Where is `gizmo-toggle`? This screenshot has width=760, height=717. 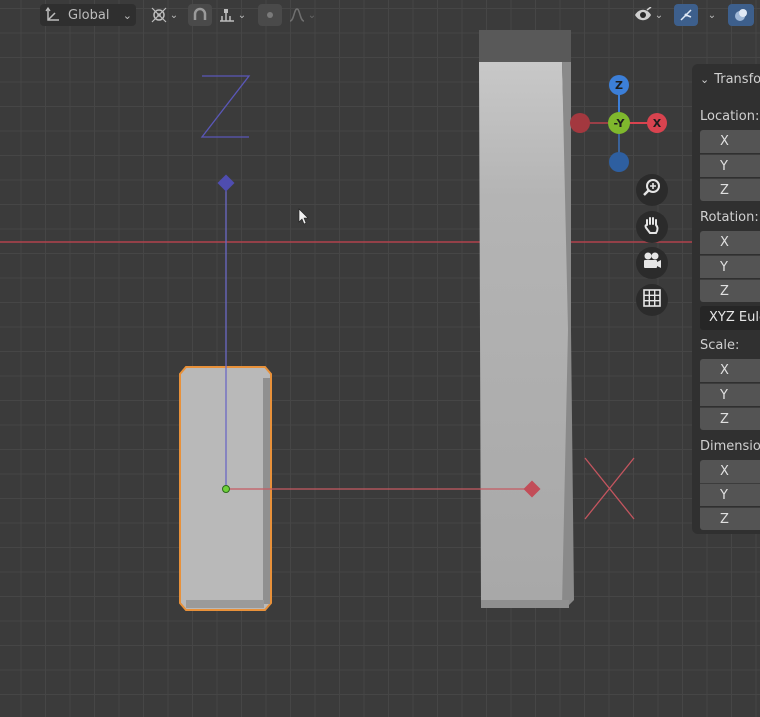
gizmo-toggle is located at coordinates (686, 15).